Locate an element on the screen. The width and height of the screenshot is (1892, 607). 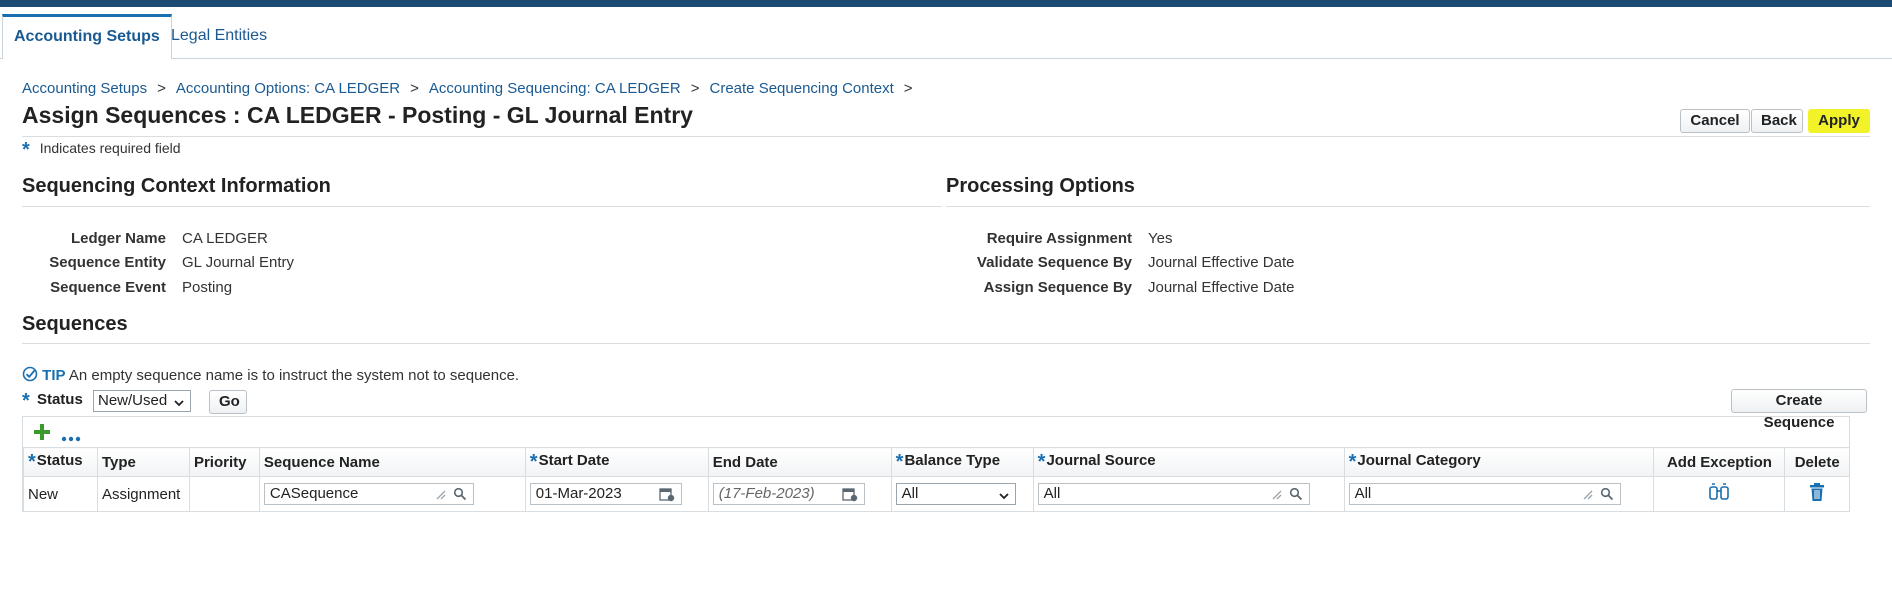
required-note-text: Indicates required field is located at coordinates (110, 148).